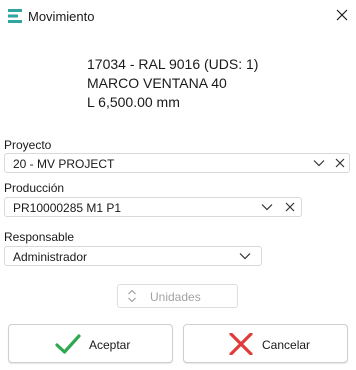  What do you see at coordinates (177, 163) in the screenshot?
I see `proyecto-select: 20 - MV PROJECT` at bounding box center [177, 163].